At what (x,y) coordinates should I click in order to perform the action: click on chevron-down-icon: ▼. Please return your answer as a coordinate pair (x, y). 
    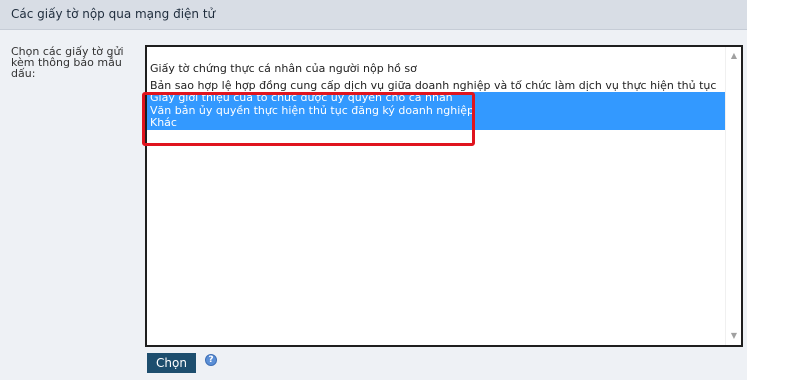
    Looking at the image, I should click on (734, 336).